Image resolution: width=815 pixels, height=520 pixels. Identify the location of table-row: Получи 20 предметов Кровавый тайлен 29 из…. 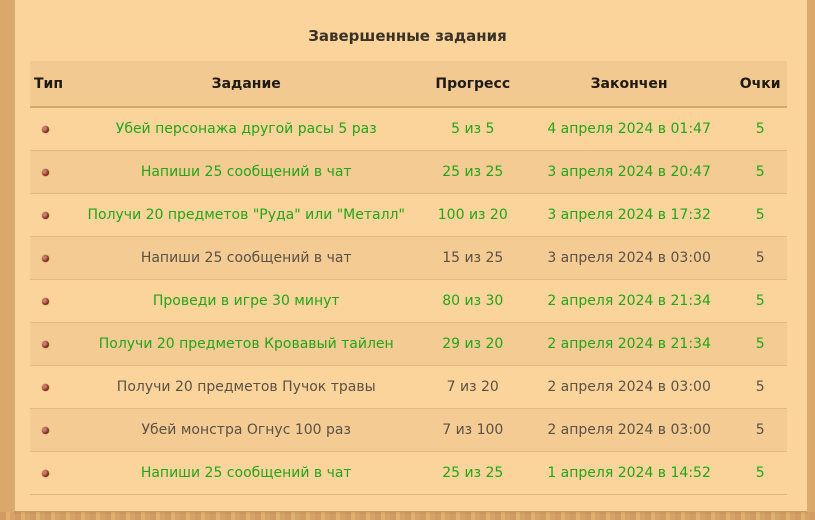
(408, 343).